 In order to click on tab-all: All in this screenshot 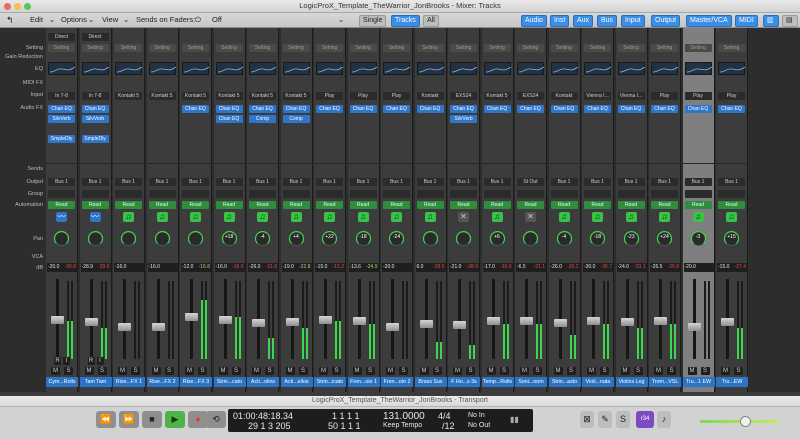, I will do `click(431, 21)`.